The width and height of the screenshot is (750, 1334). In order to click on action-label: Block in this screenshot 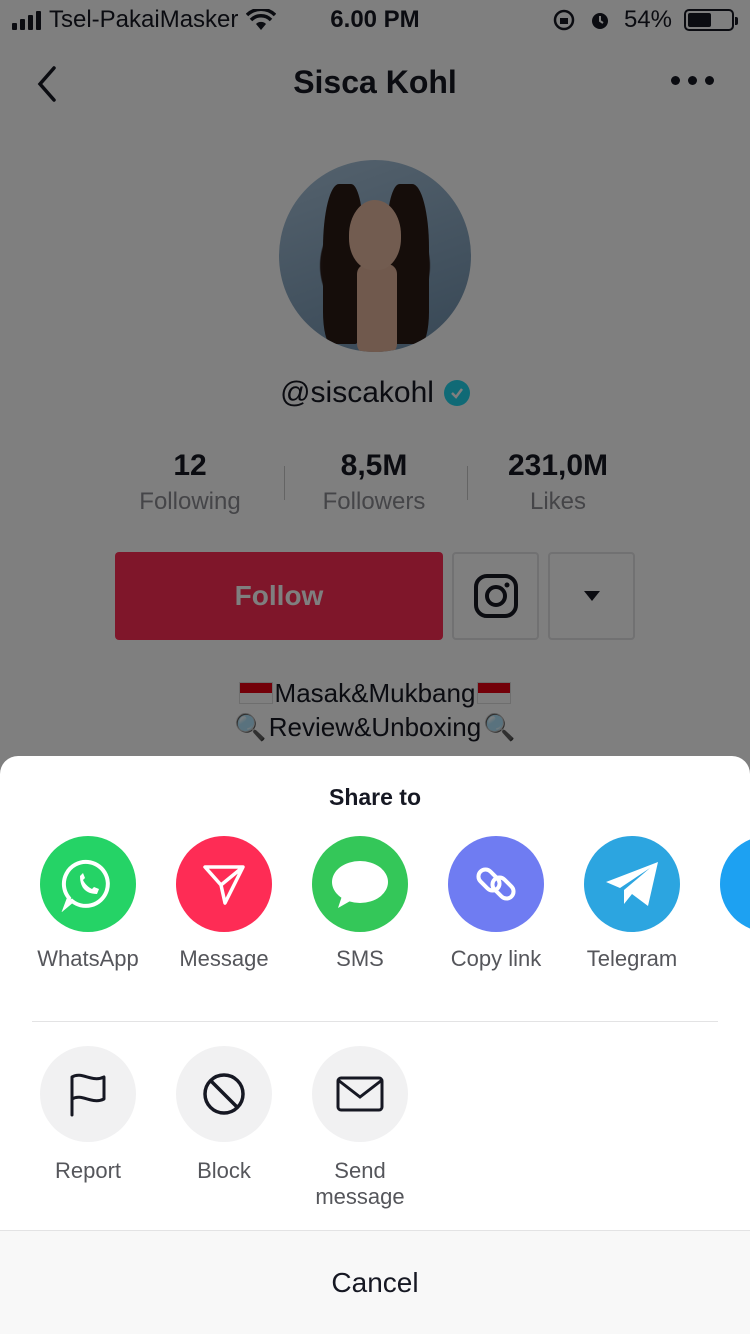, I will do `click(224, 1170)`.